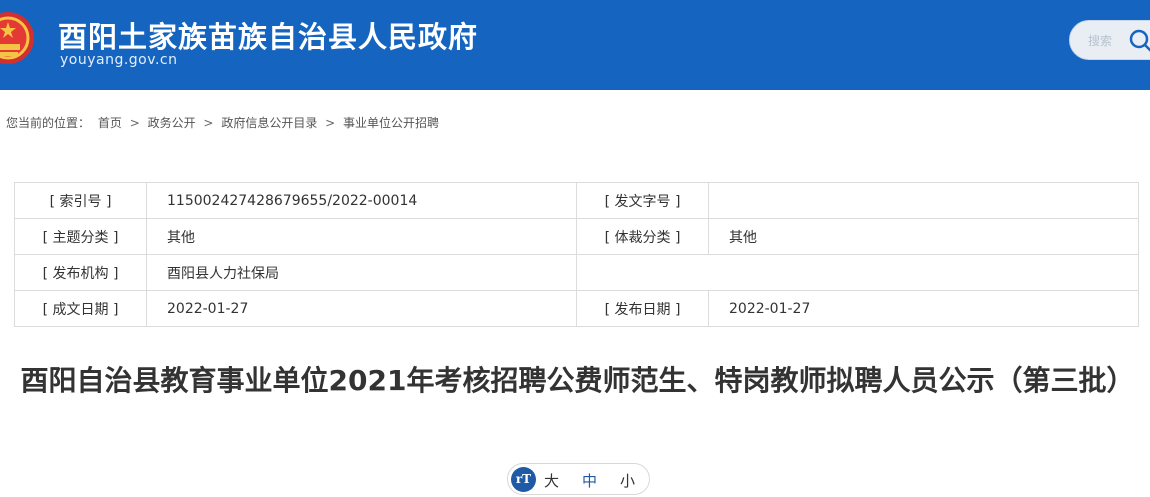 This screenshot has width=1150, height=497. I want to click on created-date-value: 2022-01-27, so click(361, 308).